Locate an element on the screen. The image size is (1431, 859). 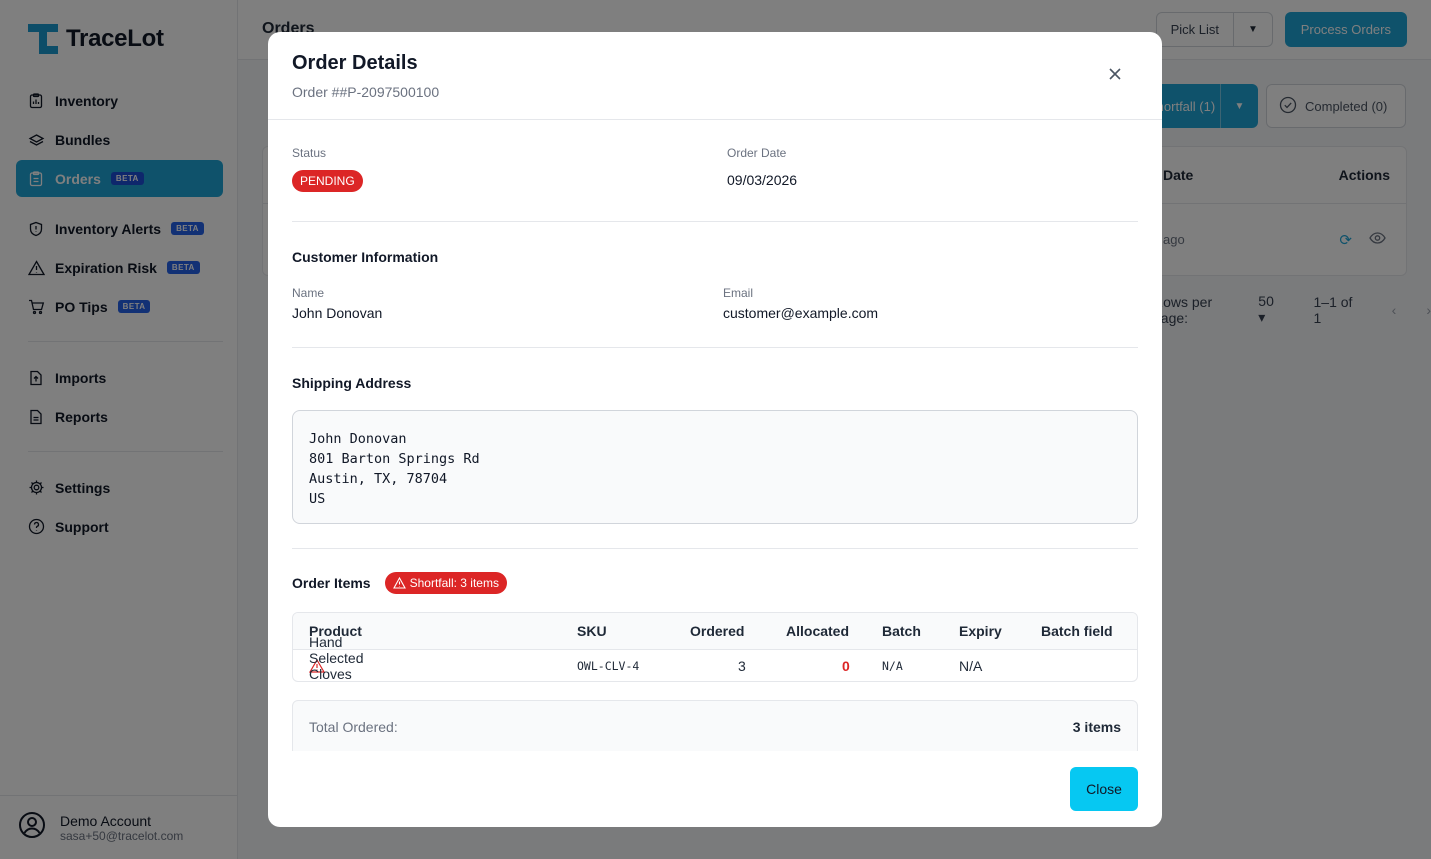
order-items-heading: Order Items is located at coordinates (331, 583).